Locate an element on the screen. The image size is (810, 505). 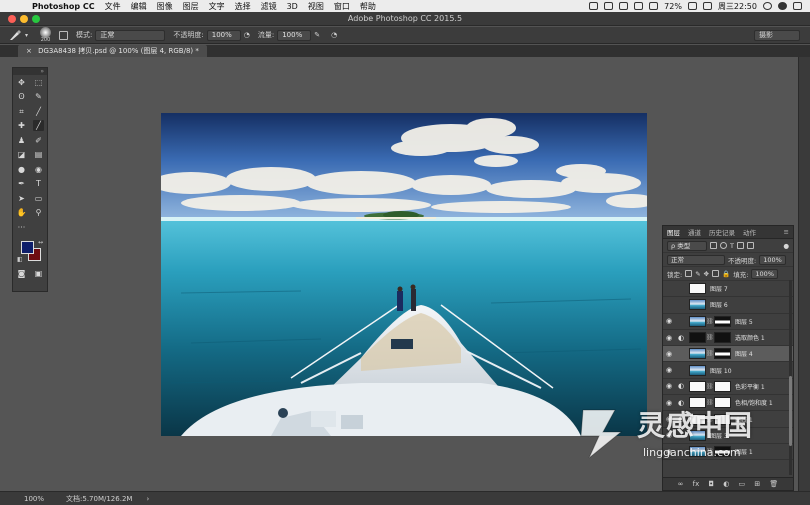
layer-row: ◉ 图层 3 is located at coordinates (728, 436).